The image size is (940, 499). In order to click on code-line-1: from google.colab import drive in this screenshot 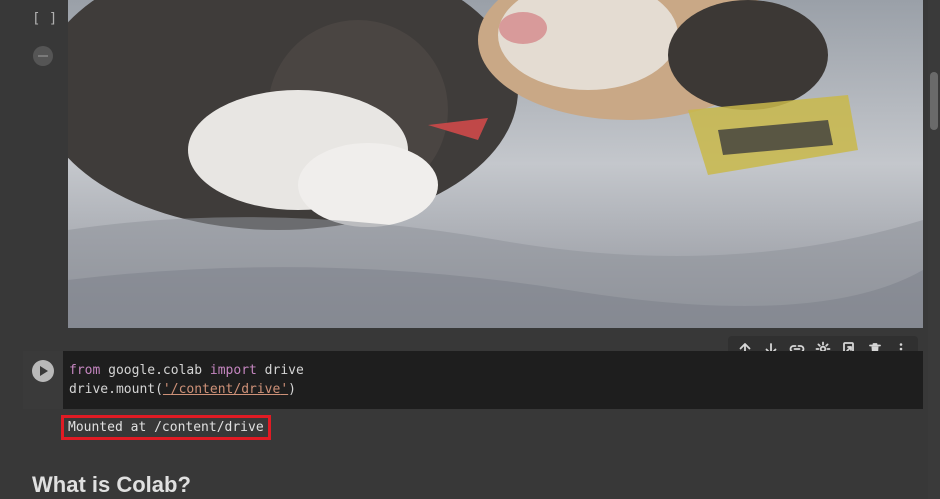, I will do `click(493, 370)`.